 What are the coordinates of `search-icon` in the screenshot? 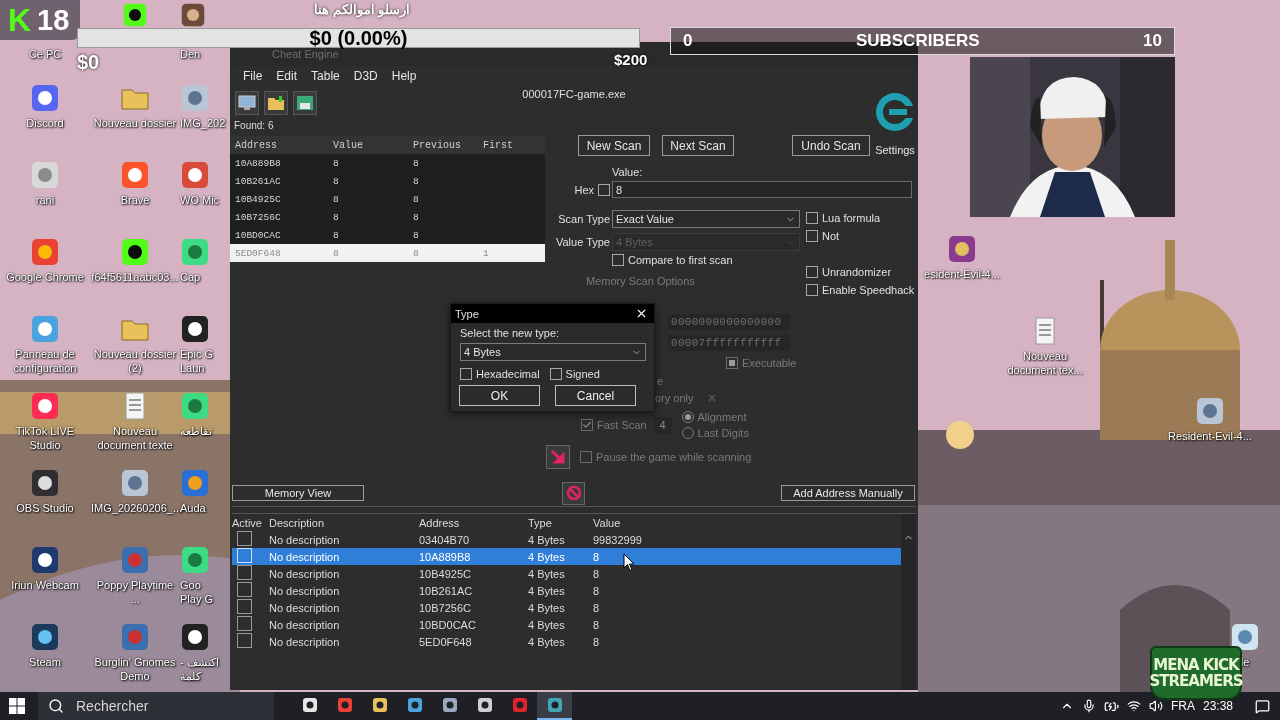 It's located at (56, 706).